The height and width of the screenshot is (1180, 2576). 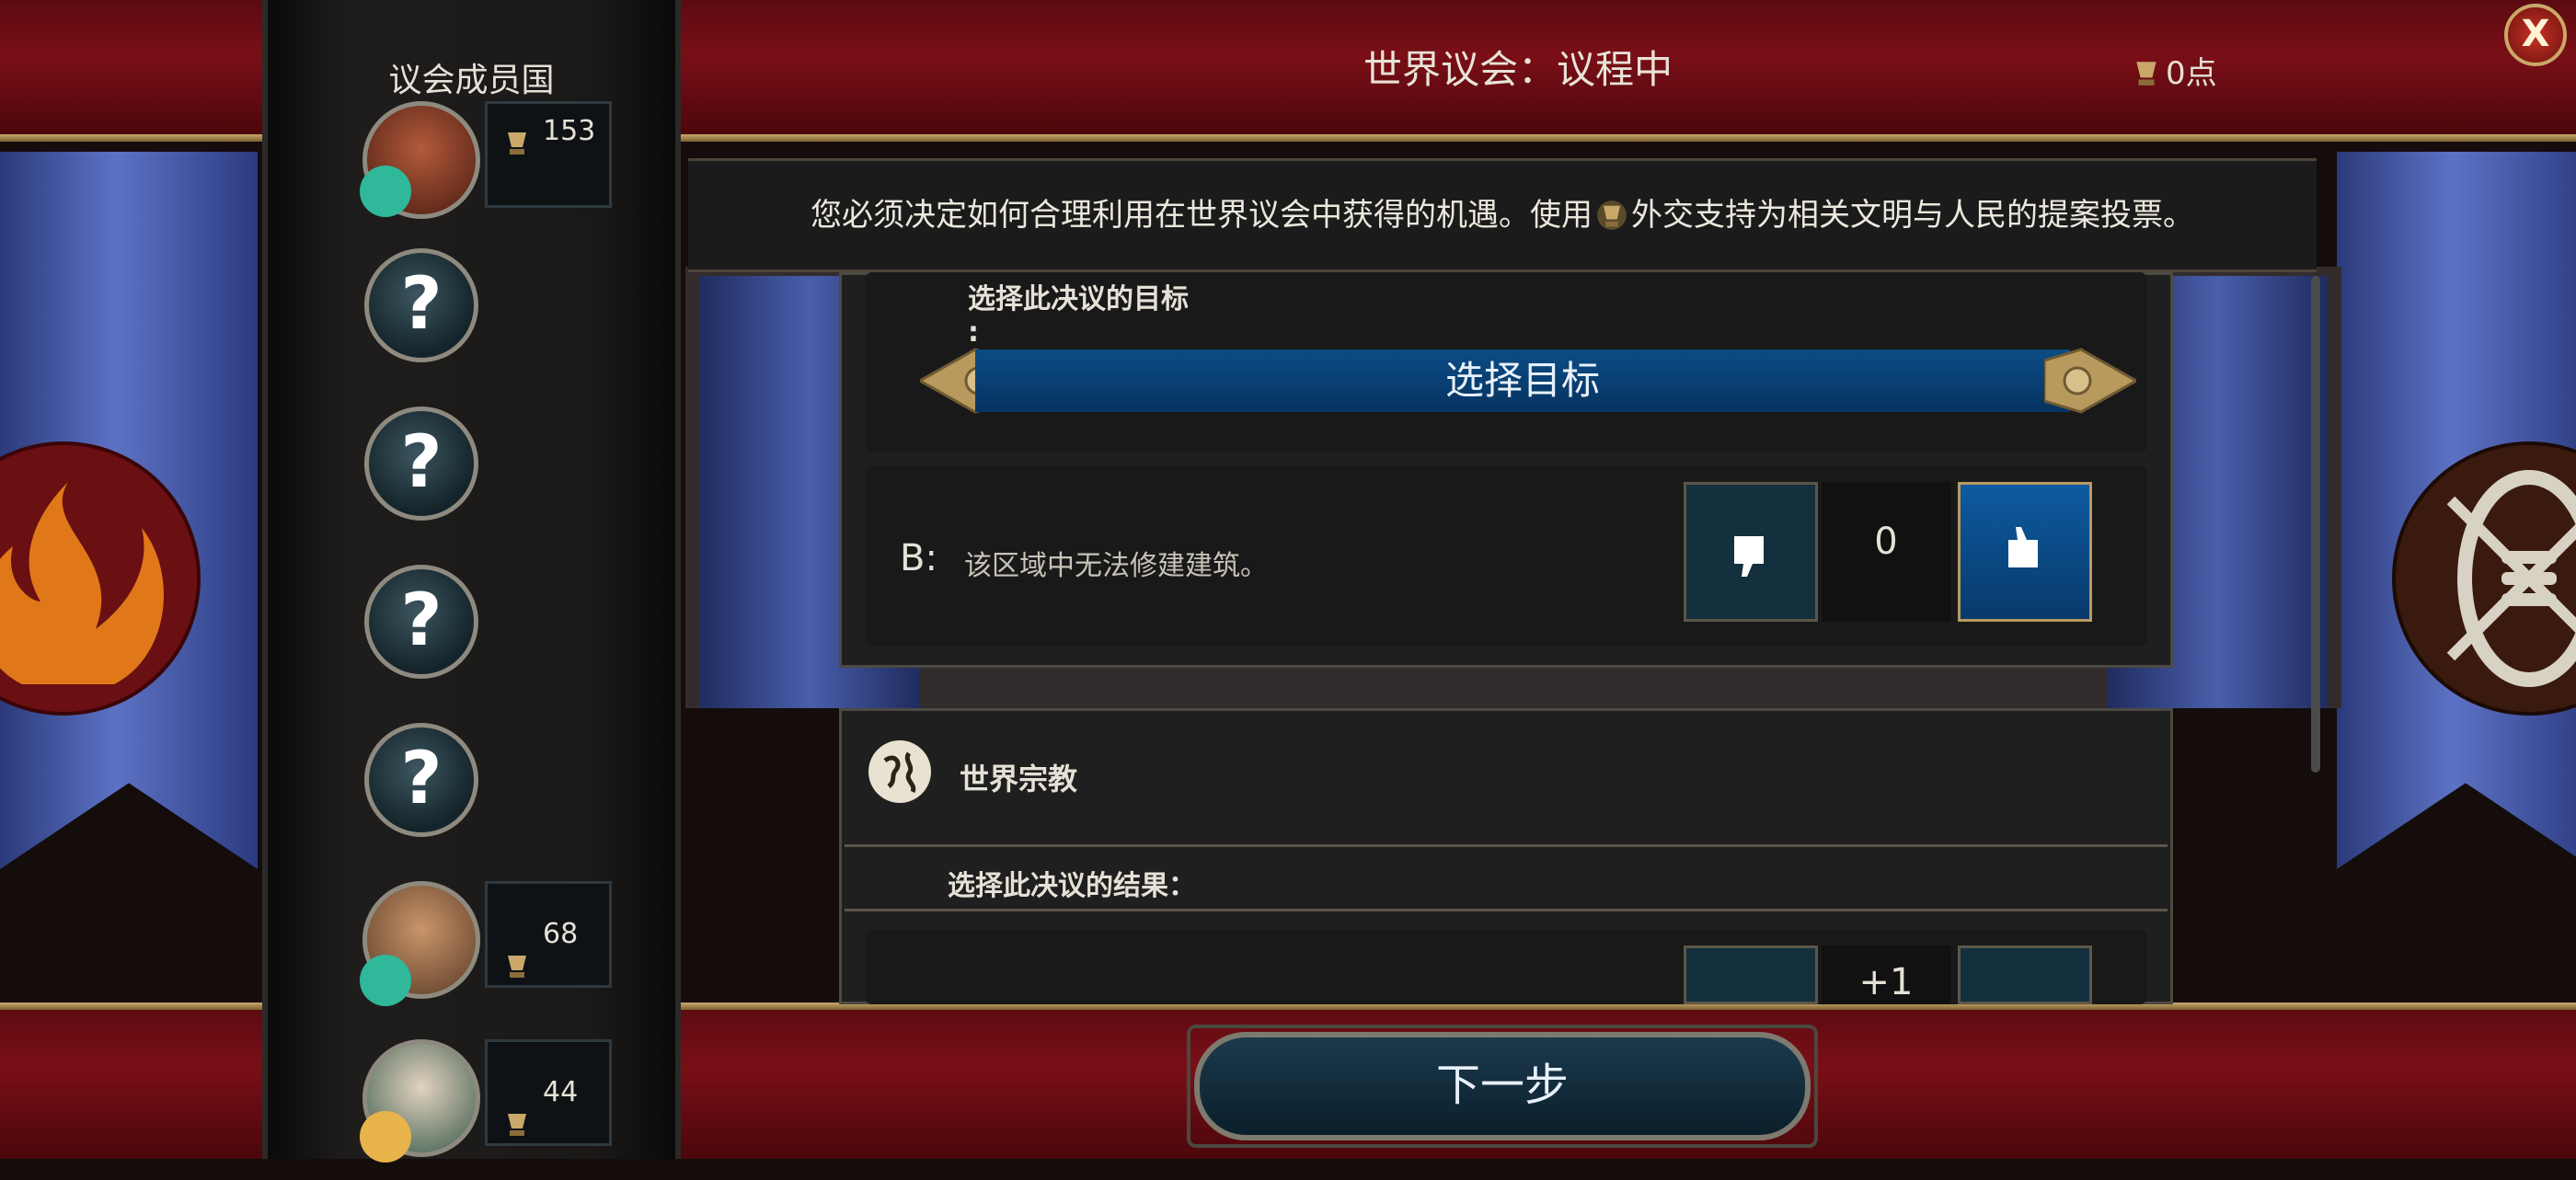 What do you see at coordinates (1886, 552) in the screenshot?
I see `vote-count: 0` at bounding box center [1886, 552].